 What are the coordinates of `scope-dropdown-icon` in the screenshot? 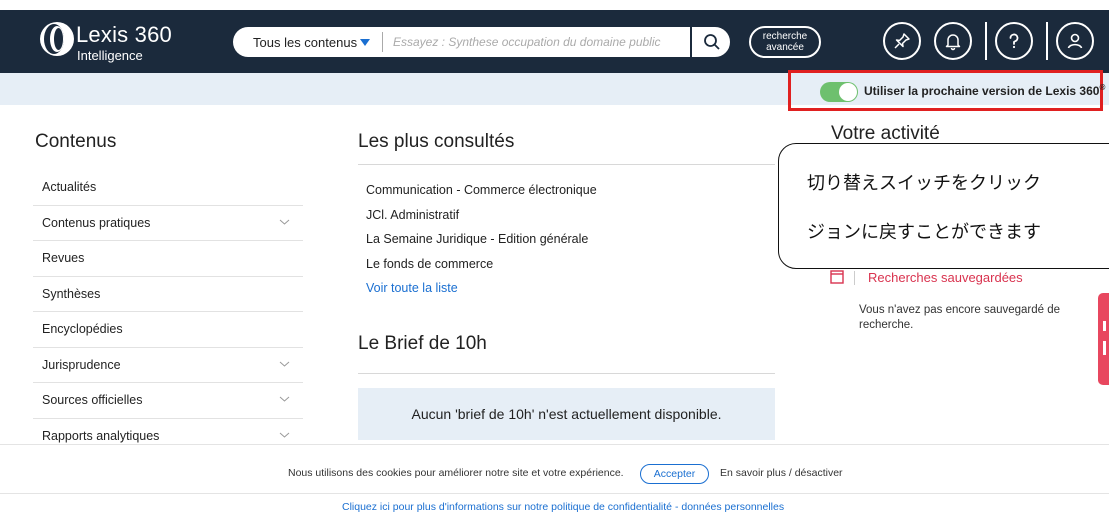 It's located at (365, 42).